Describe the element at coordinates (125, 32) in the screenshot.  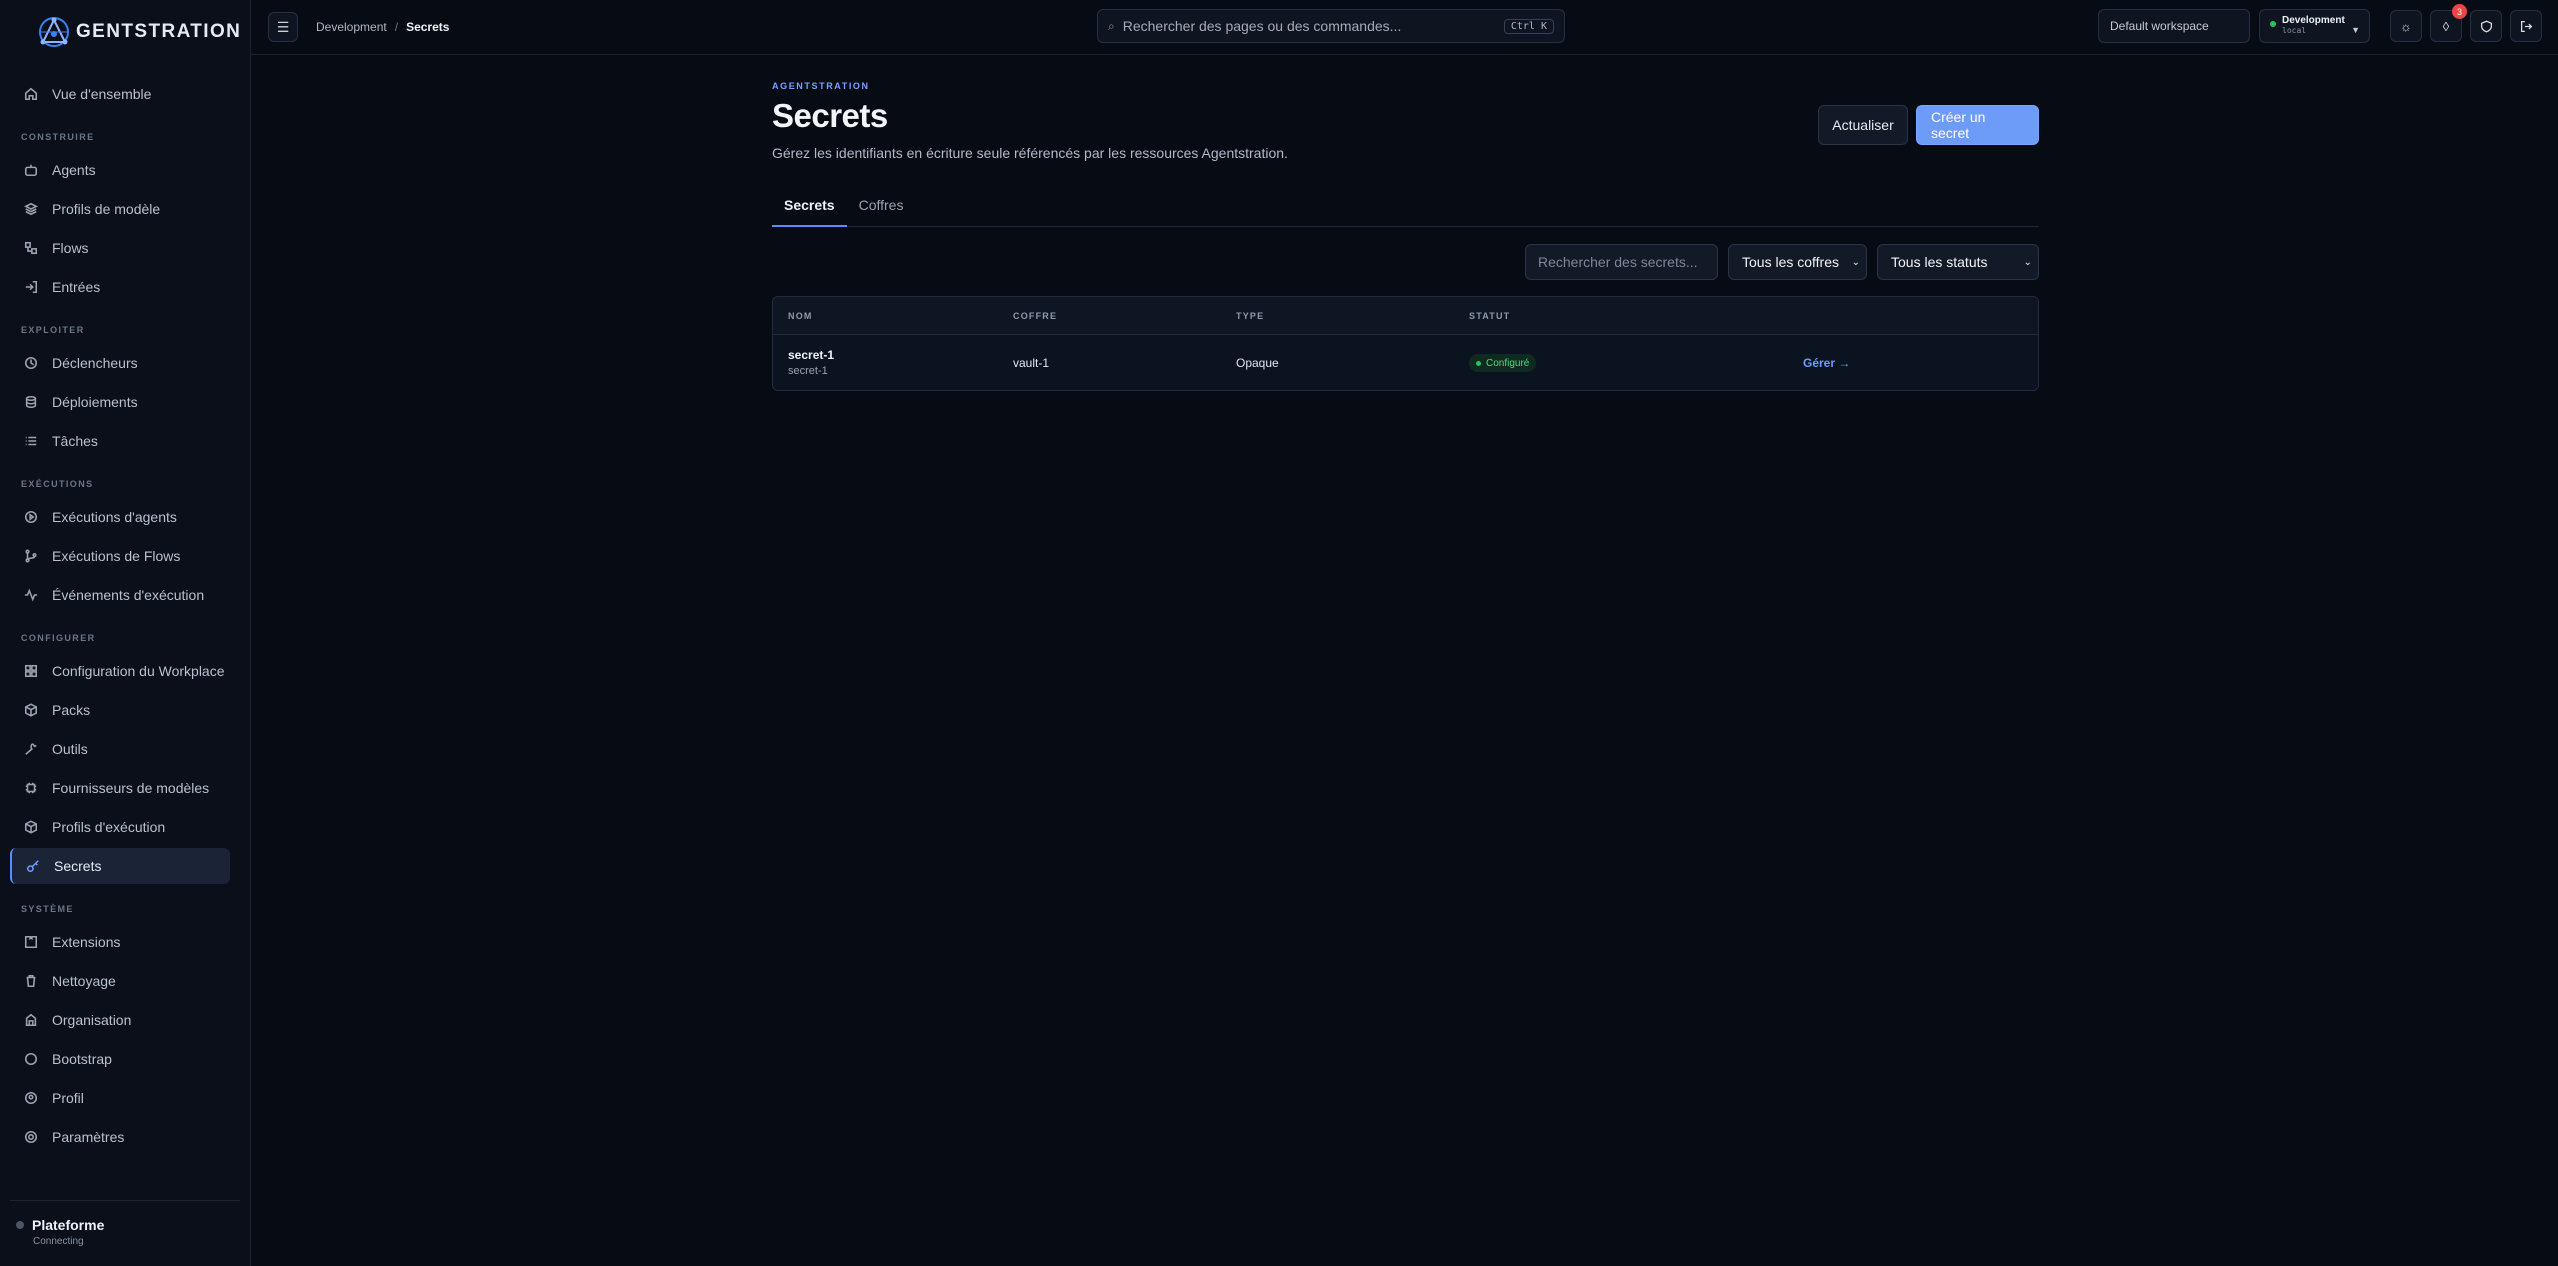
I see `brand: GENTSTRATION` at that location.